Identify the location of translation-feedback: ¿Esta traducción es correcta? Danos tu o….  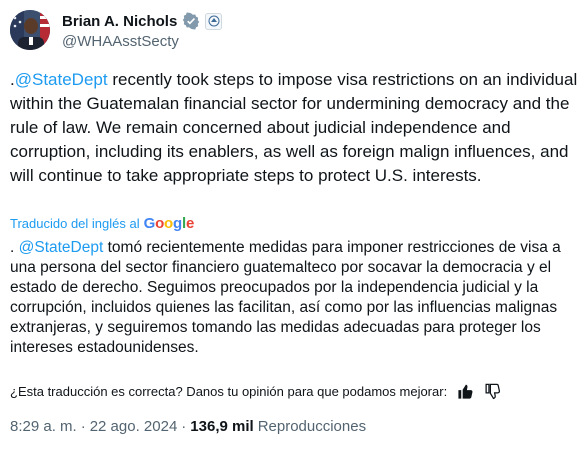
(255, 391).